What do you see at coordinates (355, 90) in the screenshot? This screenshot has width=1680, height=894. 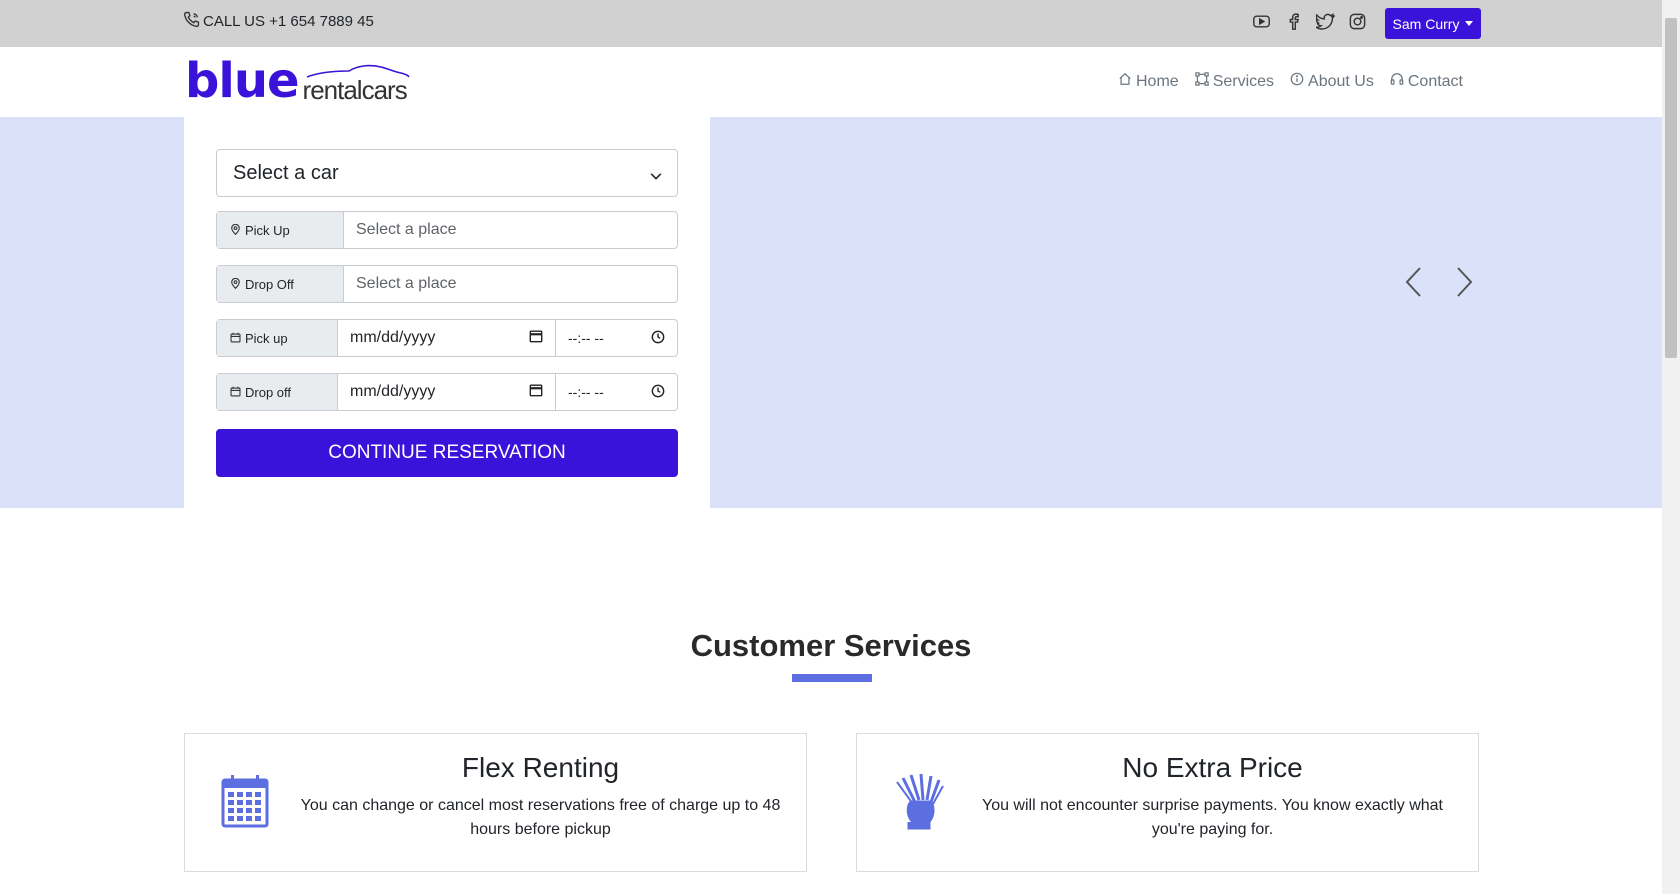 I see `brand-name-rest-text: rentalcars` at bounding box center [355, 90].